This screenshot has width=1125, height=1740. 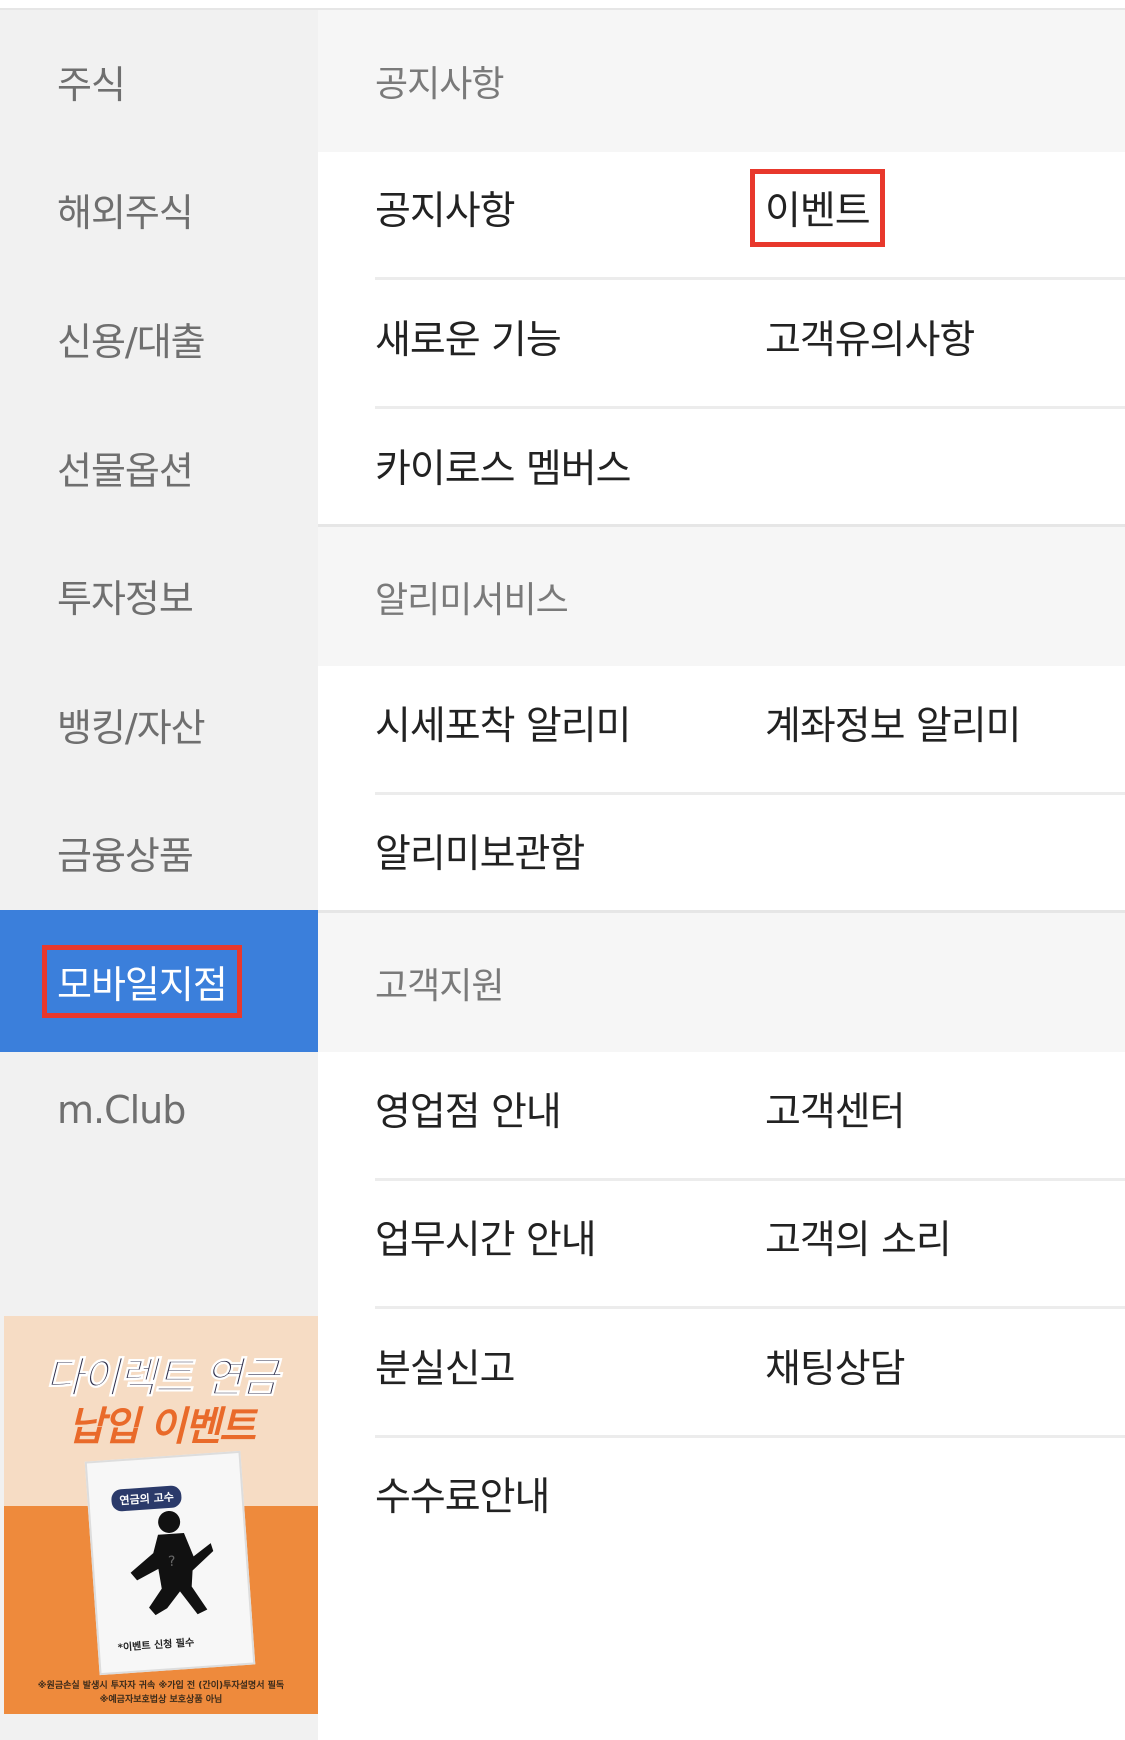 What do you see at coordinates (835, 1112) in the screenshot?
I see `menu-item-label: 고객센터` at bounding box center [835, 1112].